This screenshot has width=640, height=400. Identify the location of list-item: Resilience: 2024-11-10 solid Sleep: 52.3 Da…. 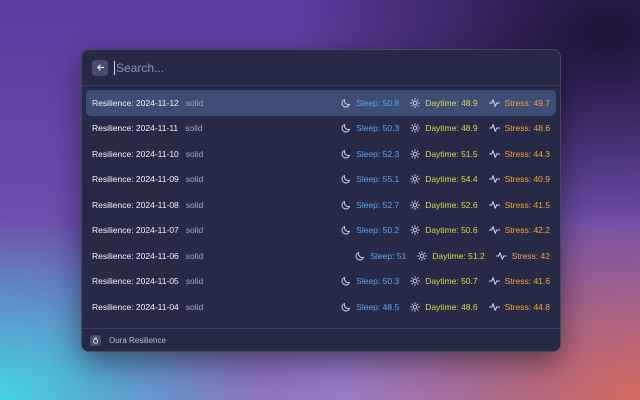
(321, 154).